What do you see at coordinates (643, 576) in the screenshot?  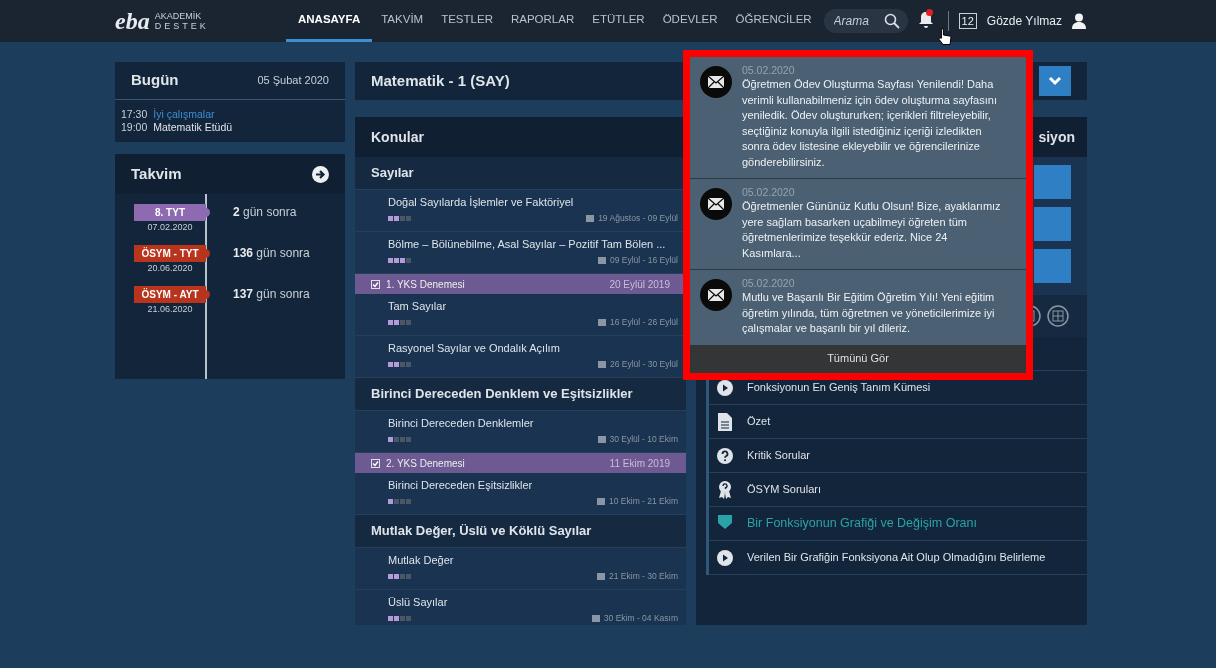 I see `date-range: 21 Ekim - 30 Ekim` at bounding box center [643, 576].